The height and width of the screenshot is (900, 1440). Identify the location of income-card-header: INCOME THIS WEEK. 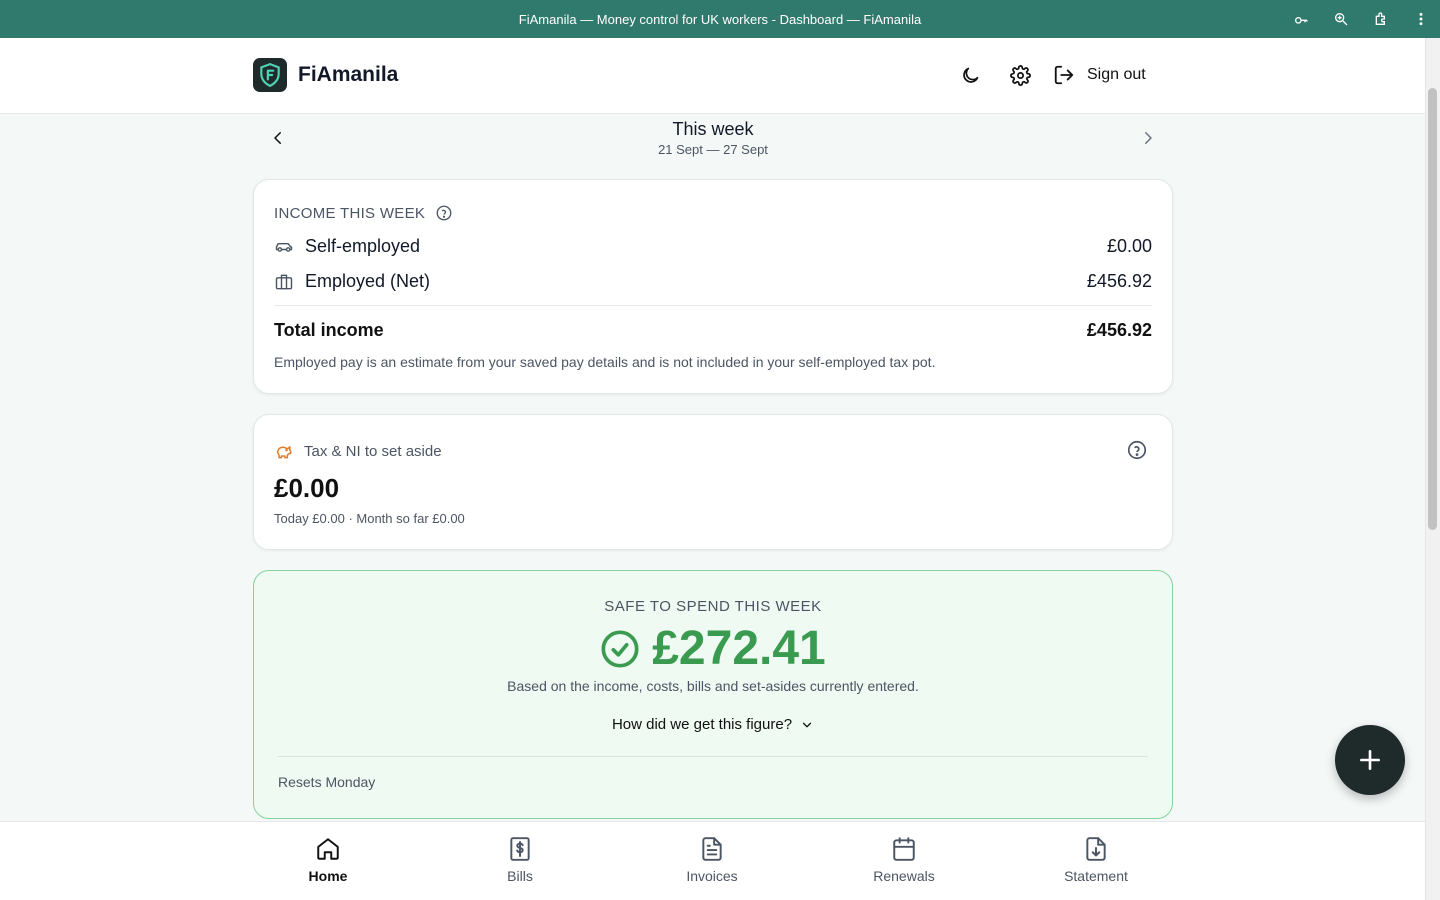
(363, 213).